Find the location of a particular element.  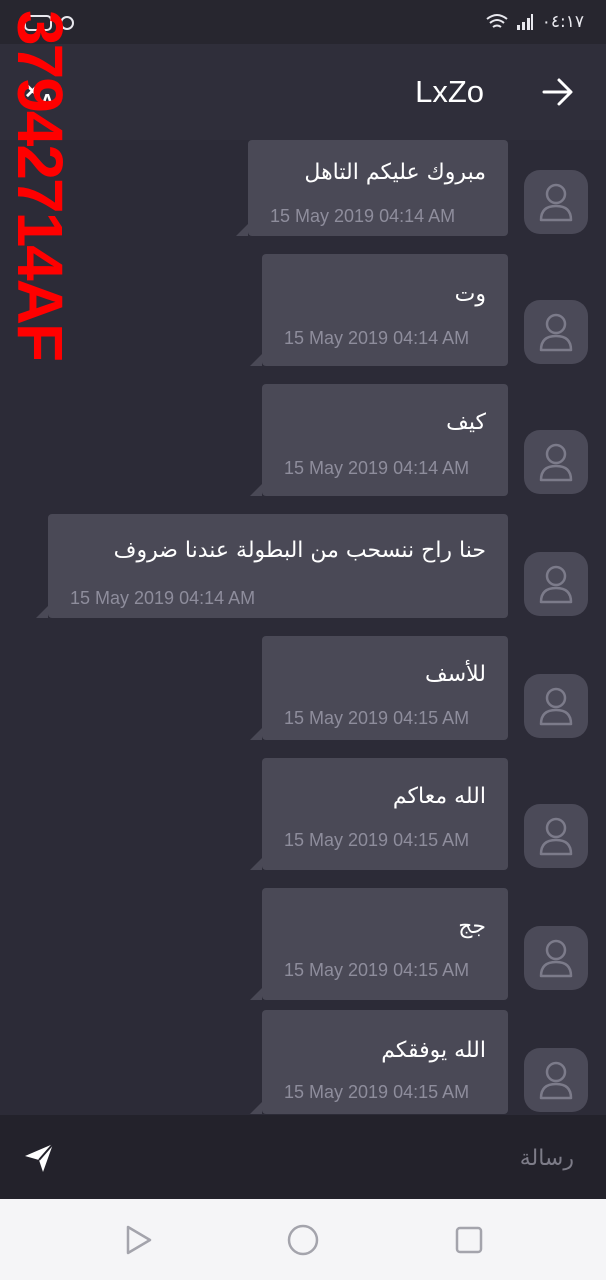

message-row: كيف 15 May 2019 04:14 AM is located at coordinates (303, 440).